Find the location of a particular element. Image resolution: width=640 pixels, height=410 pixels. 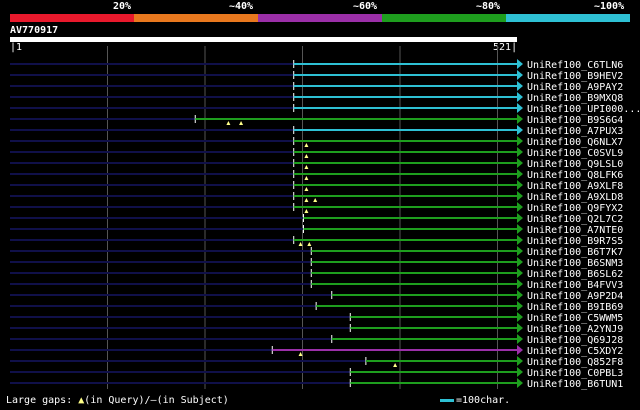

hit-label: UniRef100_A7PUX3 is located at coordinates (575, 131).